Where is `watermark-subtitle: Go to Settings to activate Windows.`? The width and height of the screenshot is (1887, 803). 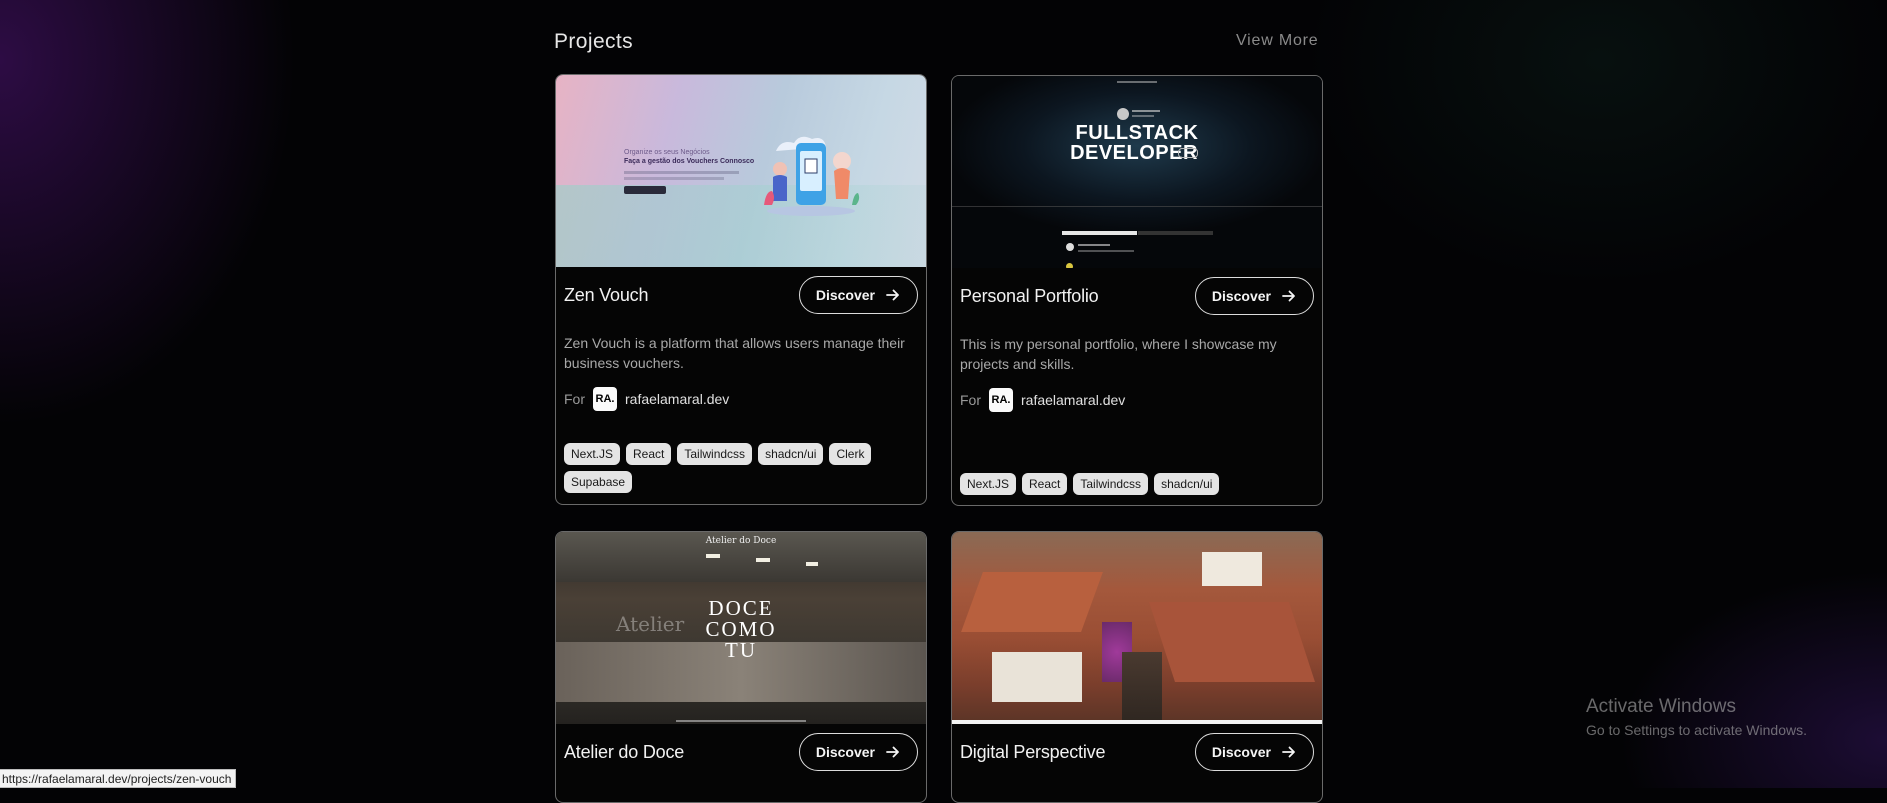 watermark-subtitle: Go to Settings to activate Windows. is located at coordinates (1696, 730).